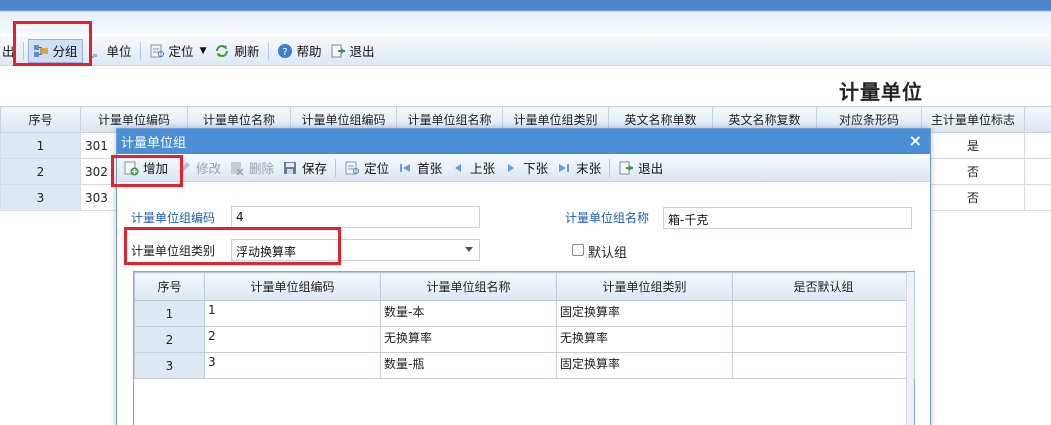 Image resolution: width=1051 pixels, height=425 pixels. Describe the element at coordinates (156, 168) in the screenshot. I see `add-button-label: 增加` at that location.